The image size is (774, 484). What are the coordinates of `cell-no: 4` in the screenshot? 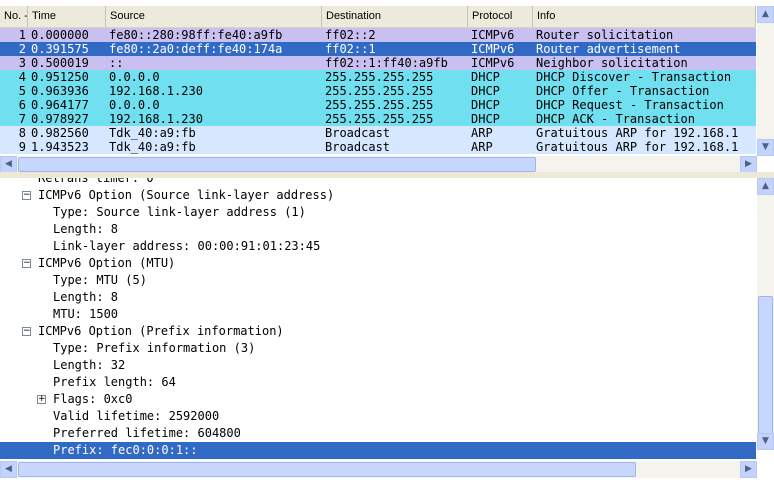 It's located at (22, 77).